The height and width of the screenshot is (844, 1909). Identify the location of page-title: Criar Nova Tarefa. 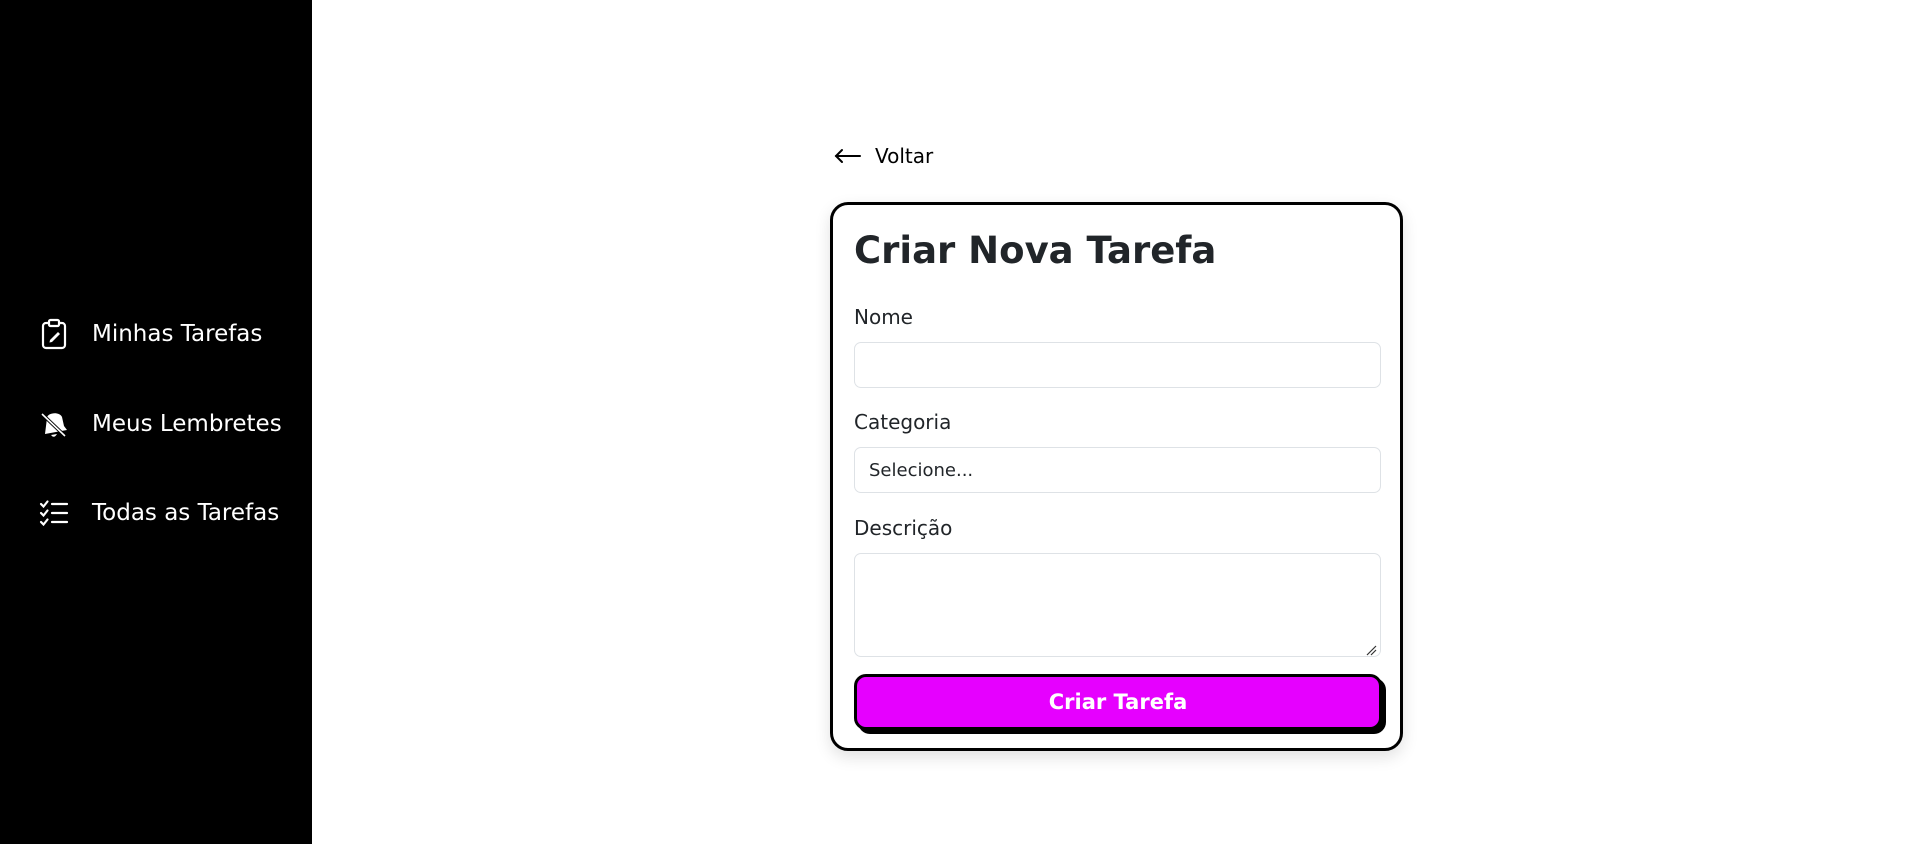
(1035, 250).